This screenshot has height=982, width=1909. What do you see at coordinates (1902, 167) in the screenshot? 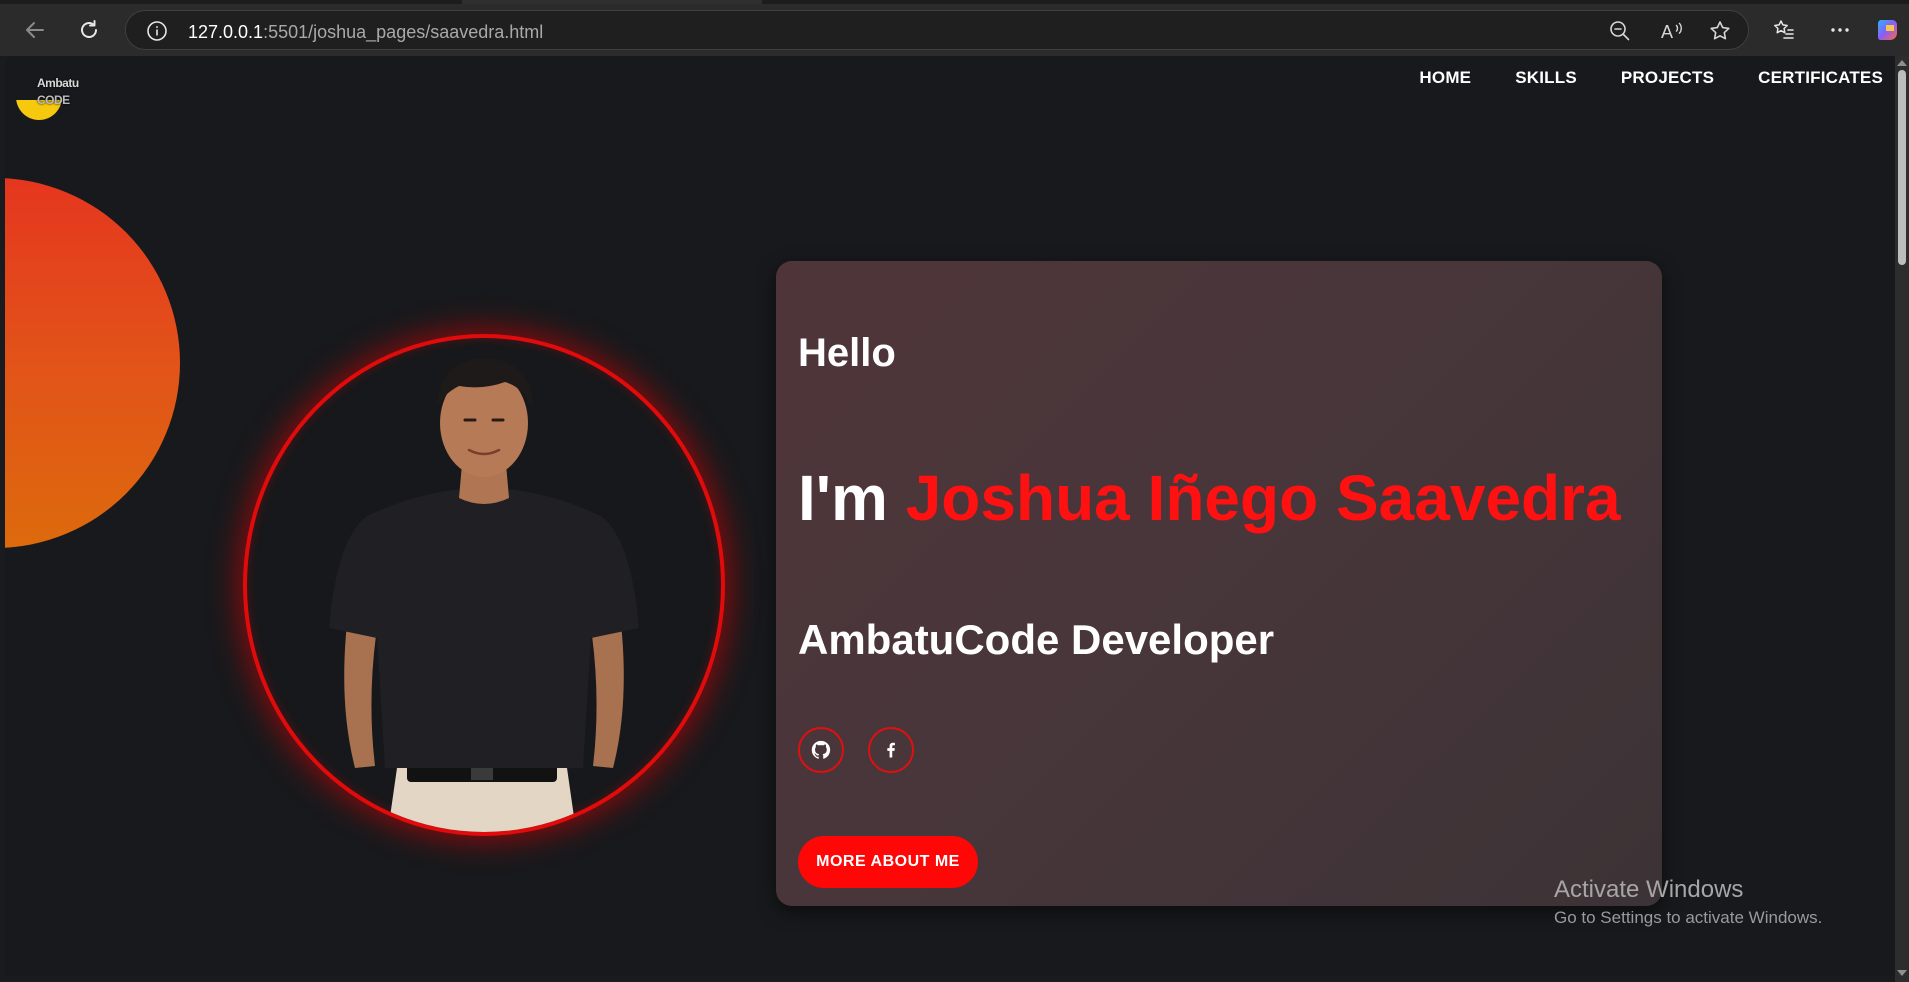
I see `scrollbar-thumb` at bounding box center [1902, 167].